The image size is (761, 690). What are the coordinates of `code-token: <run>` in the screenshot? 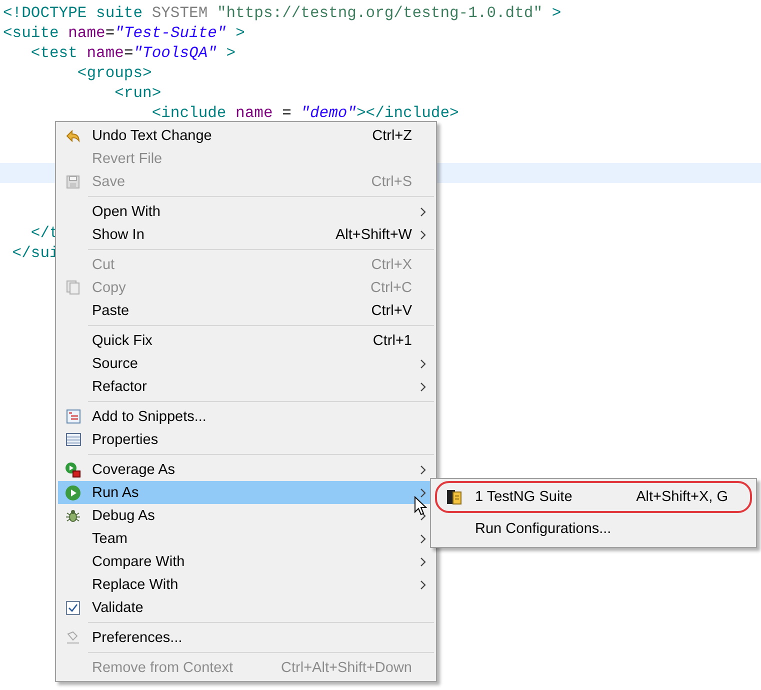 It's located at (138, 93).